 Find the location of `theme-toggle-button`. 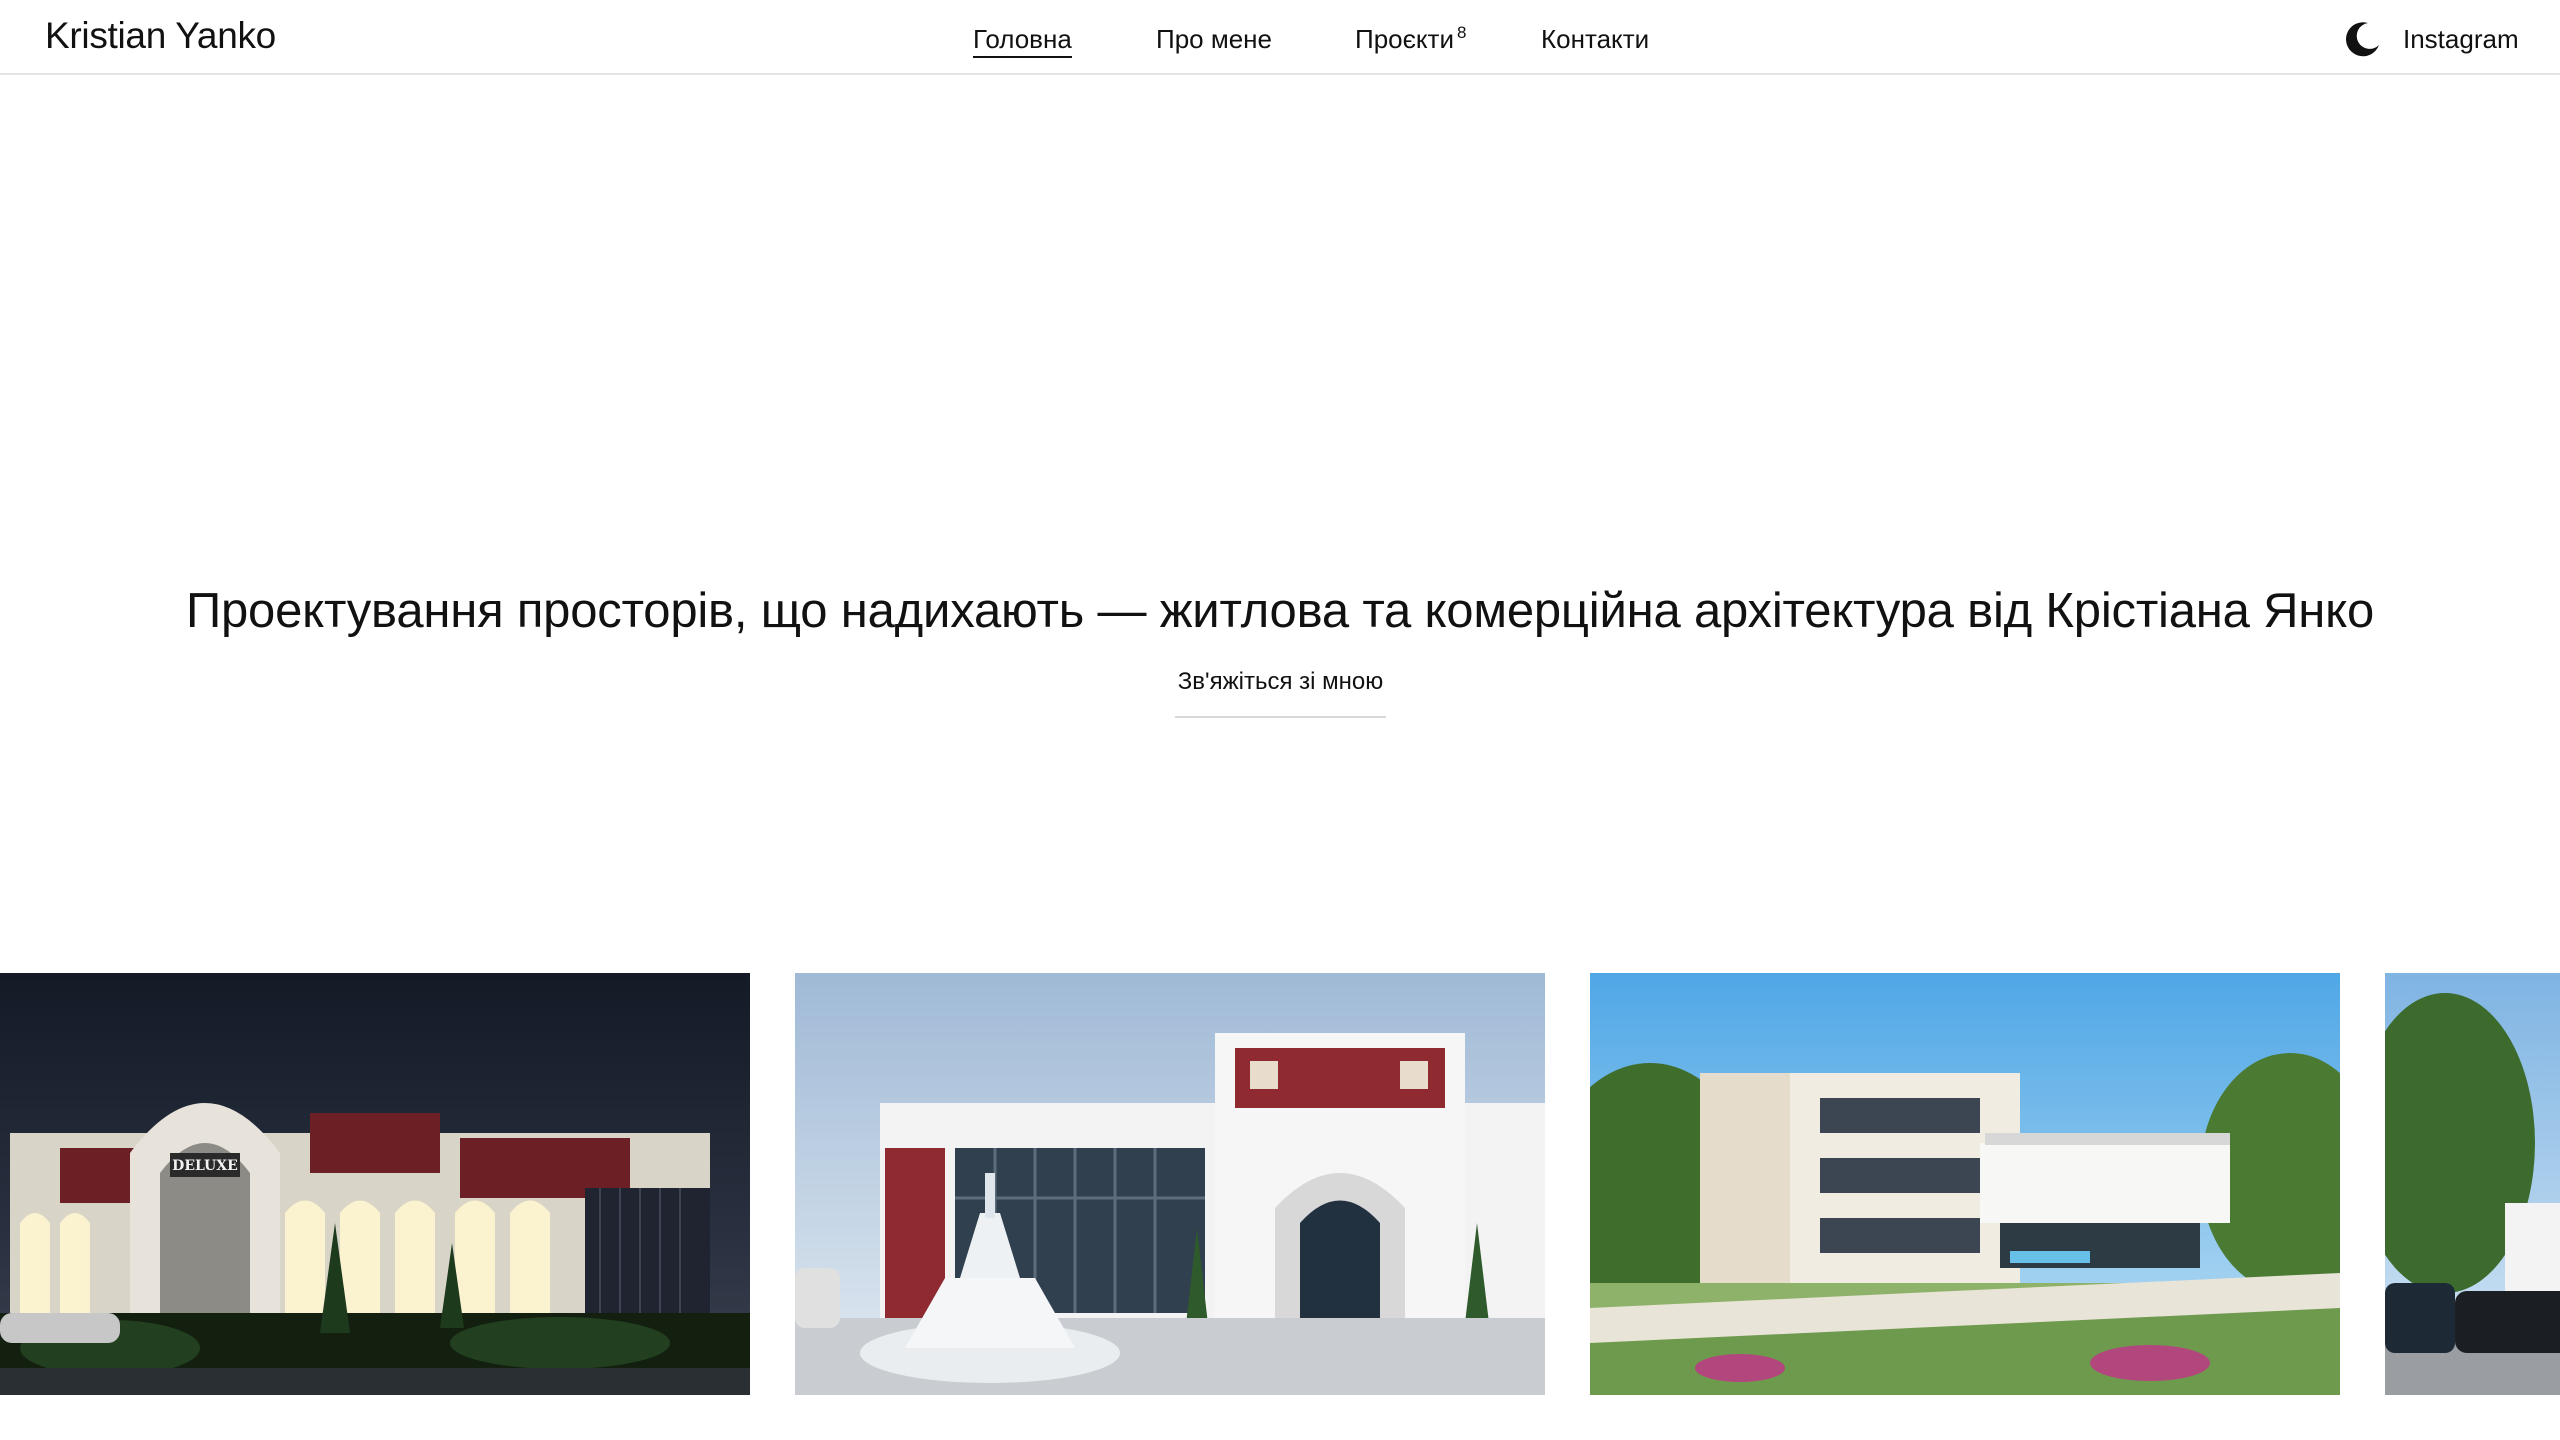

theme-toggle-button is located at coordinates (2363, 39).